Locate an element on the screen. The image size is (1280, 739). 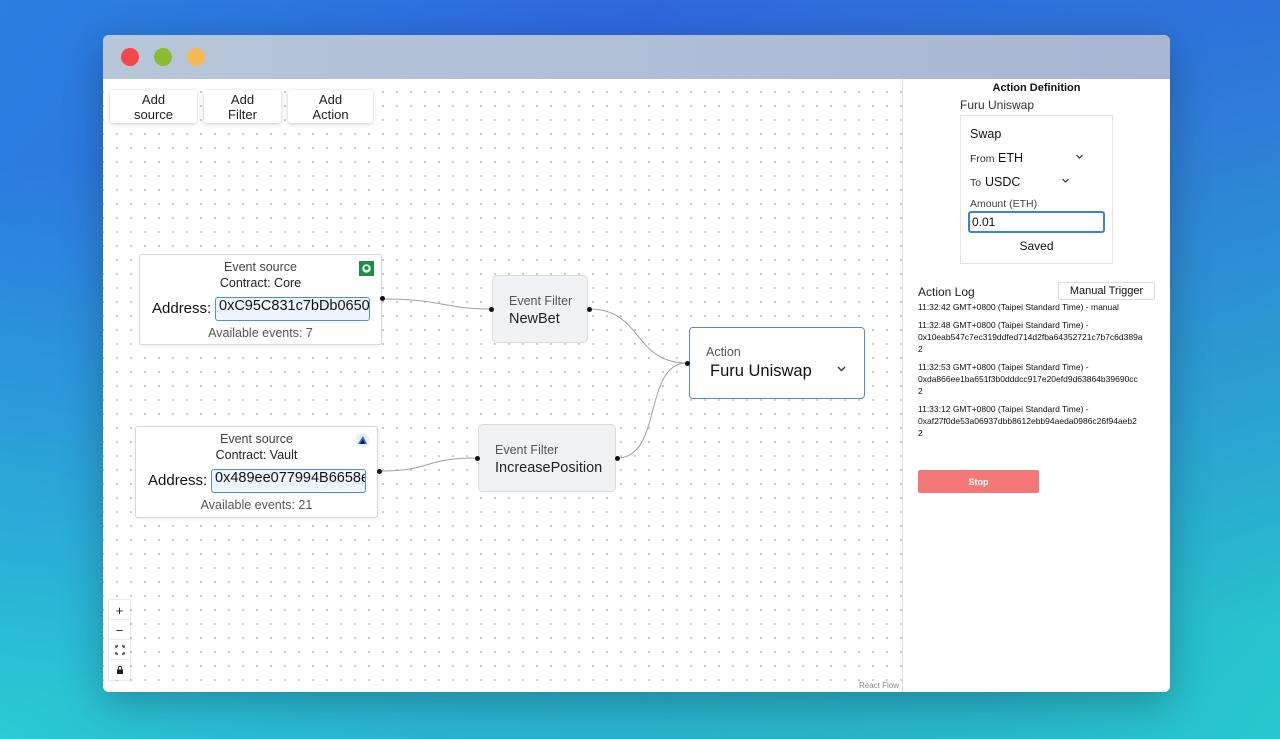
filter-name: NewBet is located at coordinates (534, 319).